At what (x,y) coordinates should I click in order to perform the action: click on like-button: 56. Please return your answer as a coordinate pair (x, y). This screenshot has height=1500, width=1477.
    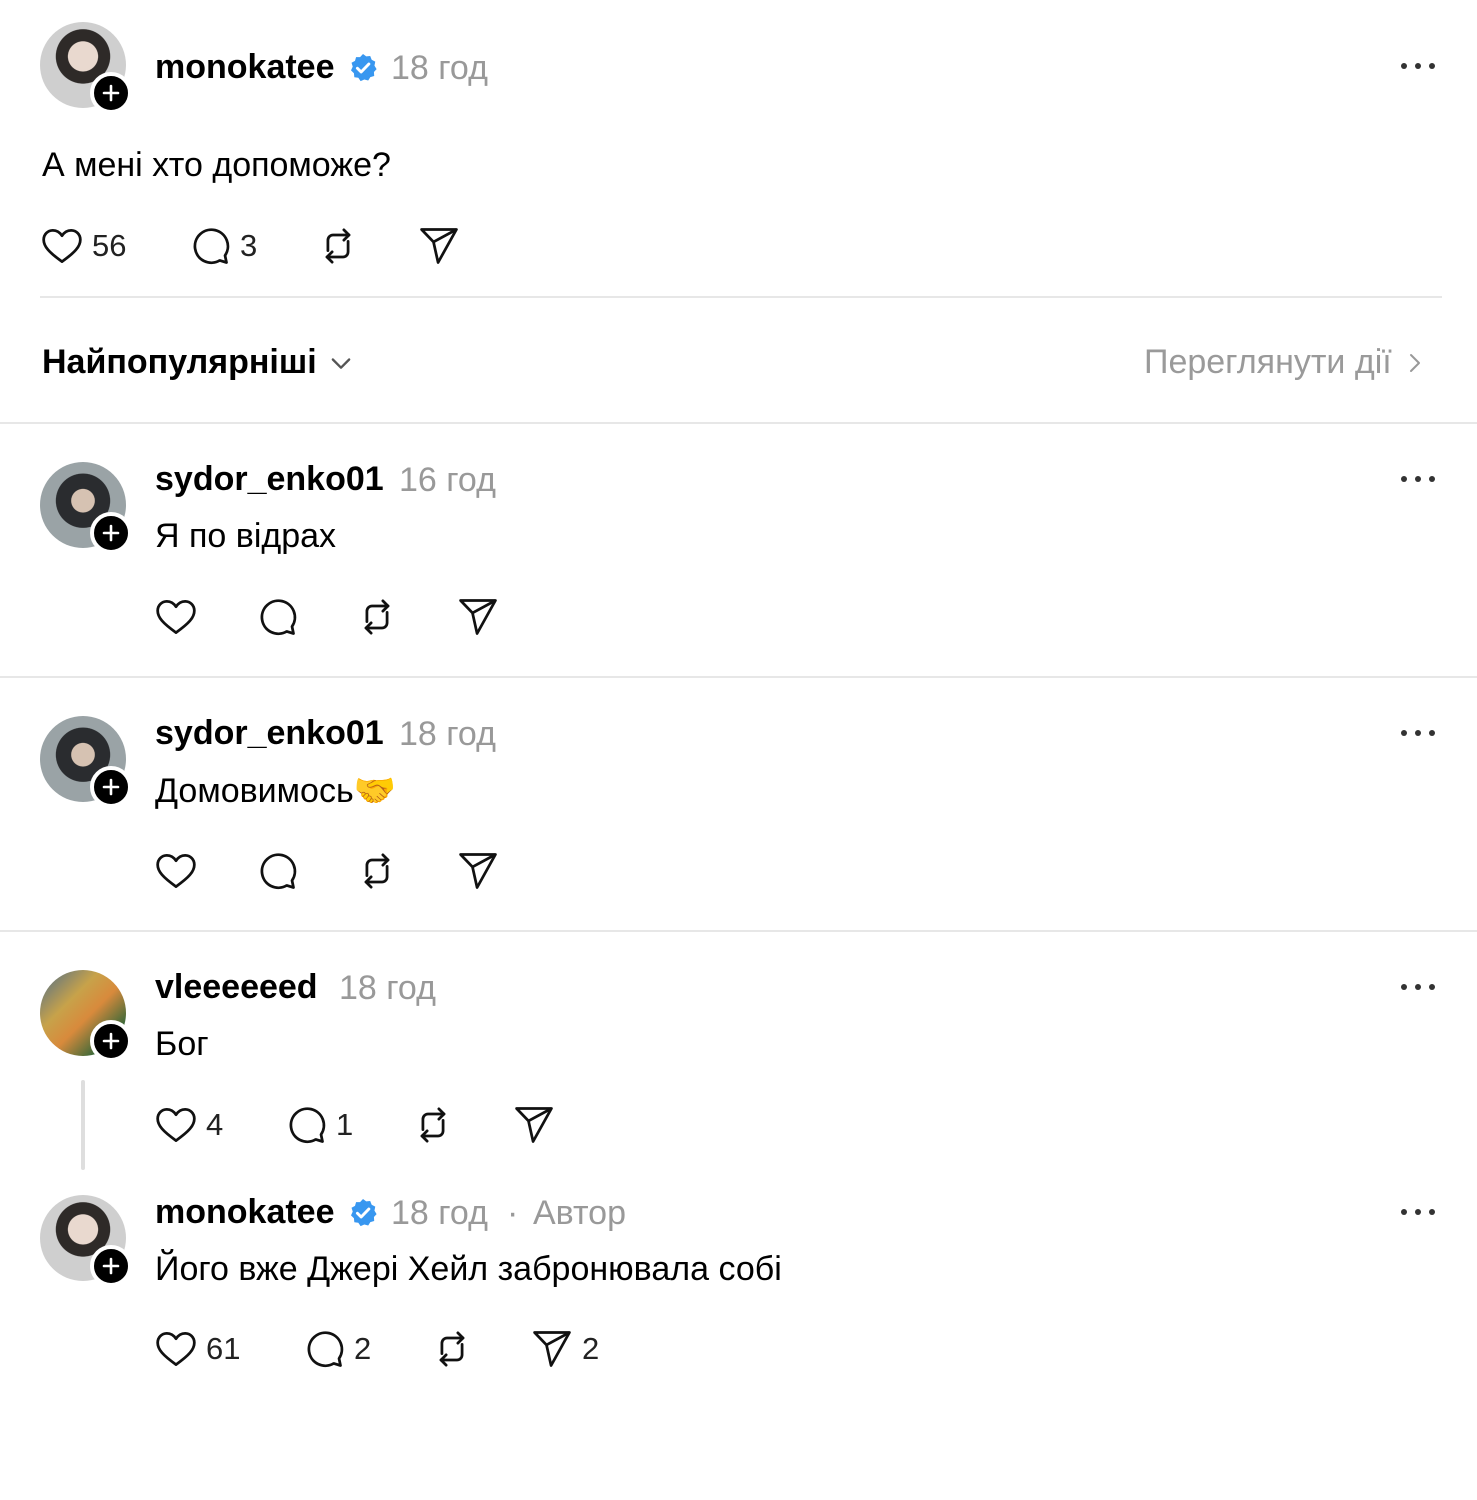
    Looking at the image, I should click on (83, 246).